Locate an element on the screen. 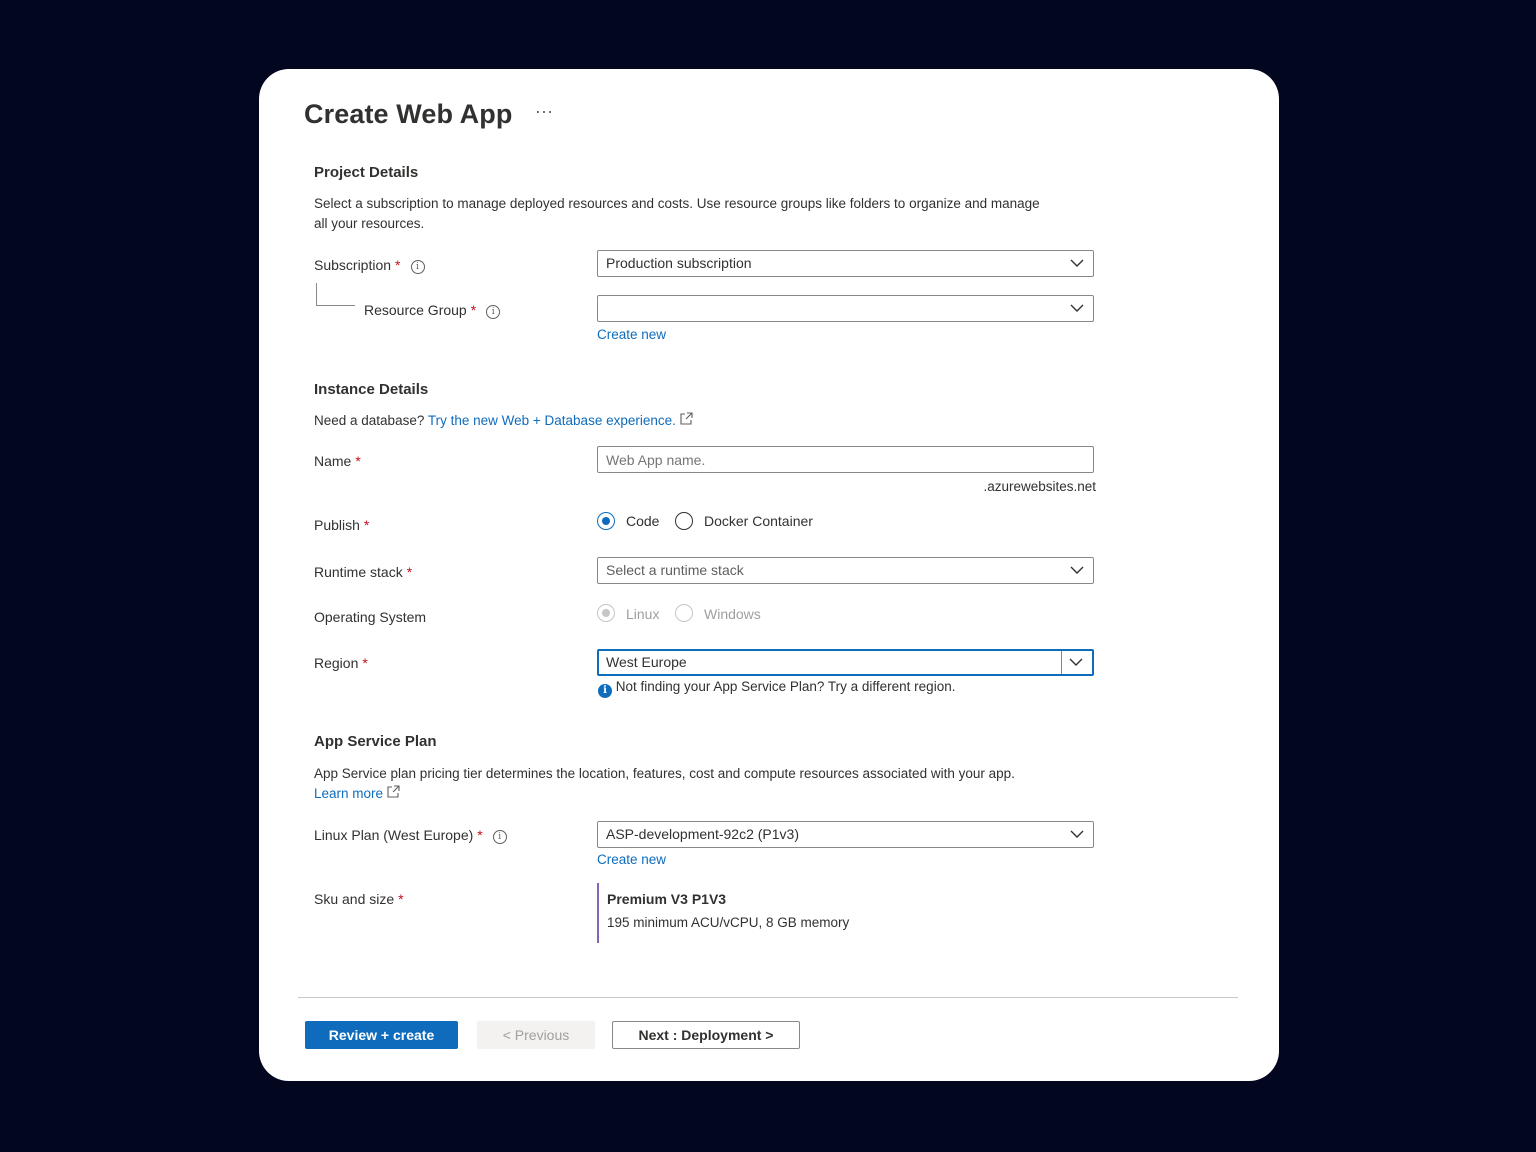 This screenshot has width=1536, height=1152. web-database-link: Try the new Web + Database experience. is located at coordinates (552, 420).